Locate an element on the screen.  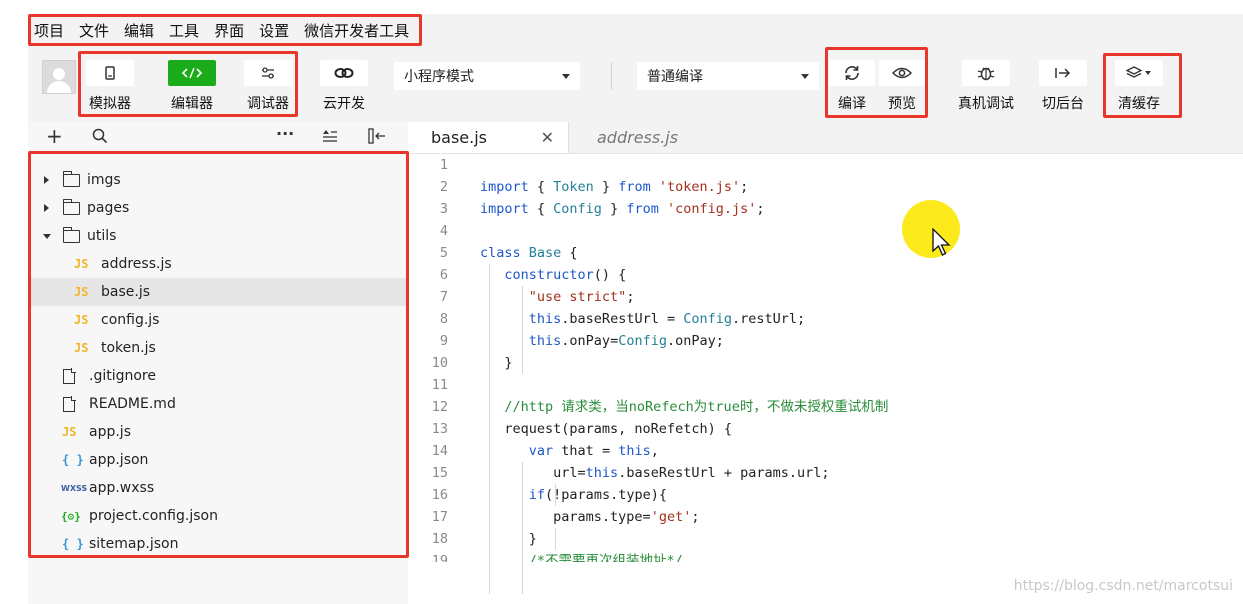
preview-button: 预览 is located at coordinates (902, 86).